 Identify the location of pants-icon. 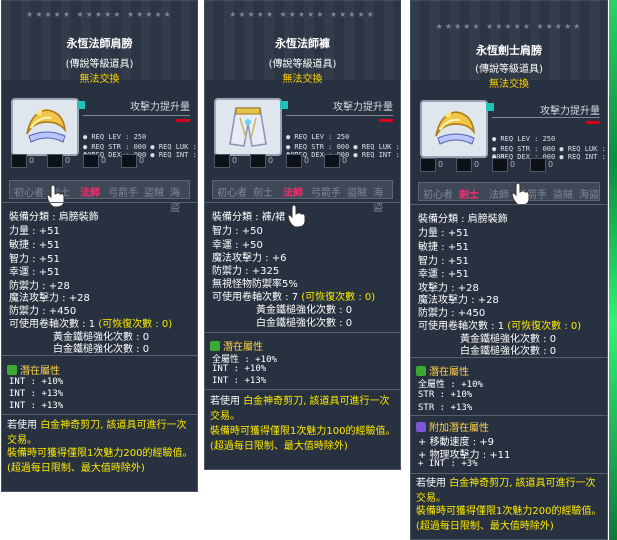
(248, 127).